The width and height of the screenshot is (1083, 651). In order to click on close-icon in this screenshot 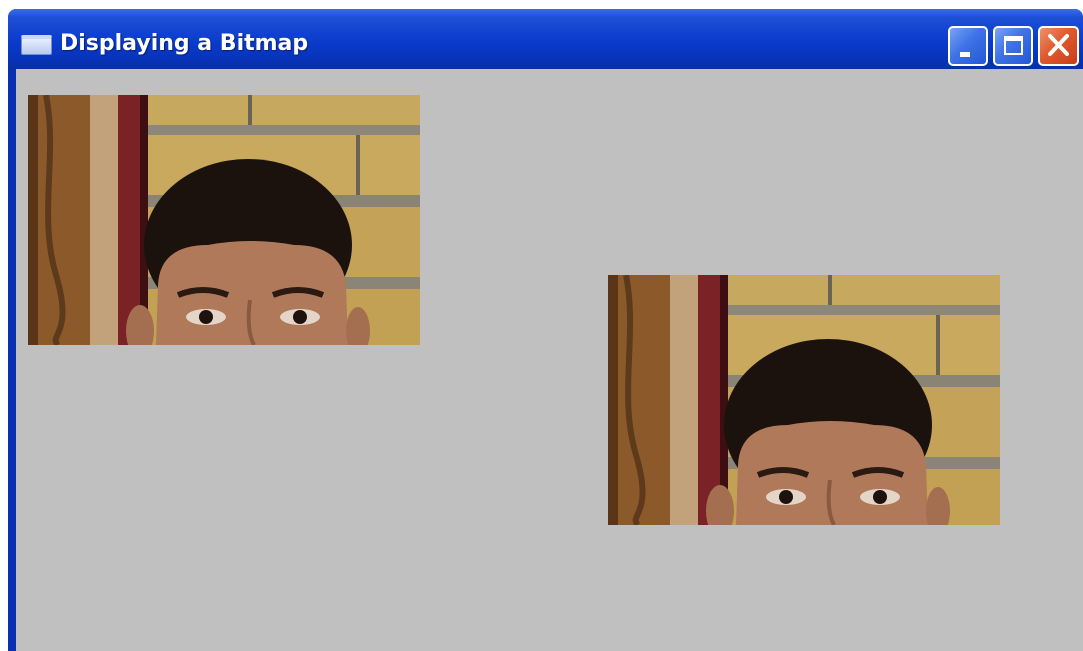, I will do `click(1058, 45)`.